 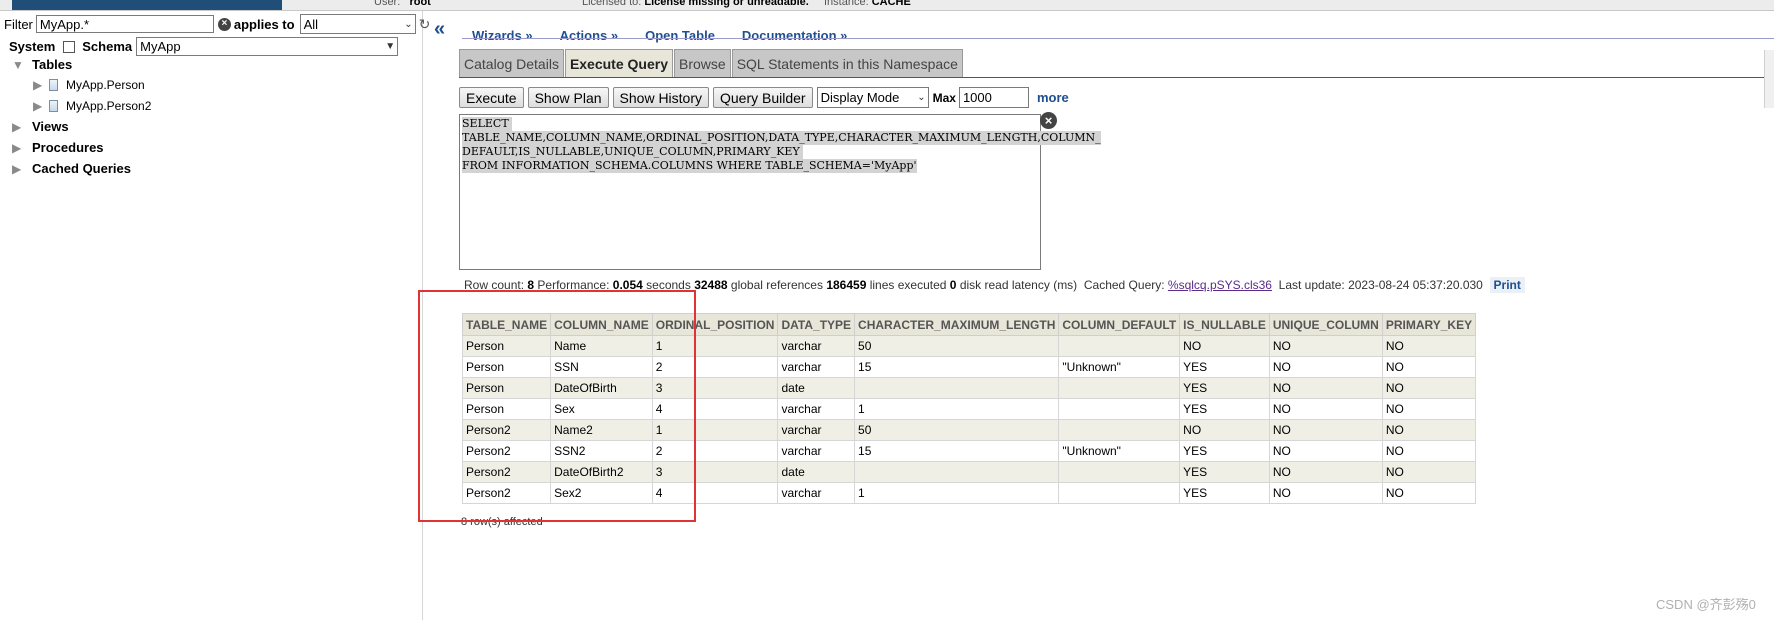 I want to click on scrollbar, so click(x=1769, y=79).